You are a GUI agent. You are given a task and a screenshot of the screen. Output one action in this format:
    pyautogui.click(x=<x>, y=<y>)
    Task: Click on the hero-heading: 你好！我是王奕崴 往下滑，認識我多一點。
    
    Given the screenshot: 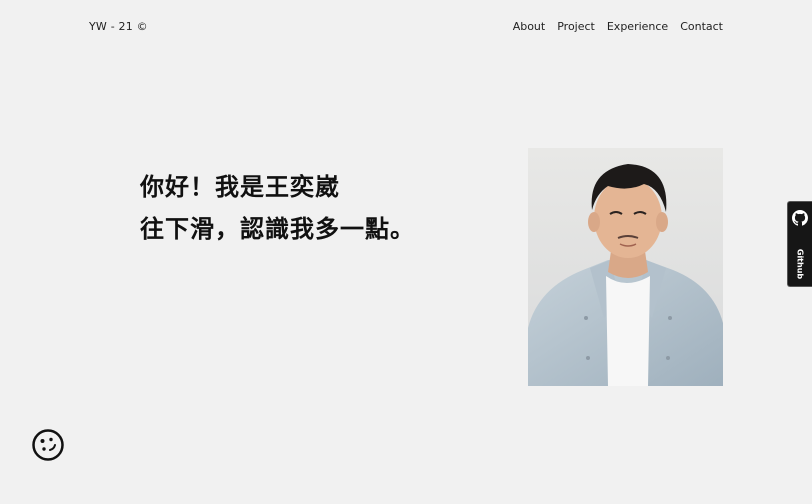 What is the action you would take?
    pyautogui.click(x=277, y=208)
    